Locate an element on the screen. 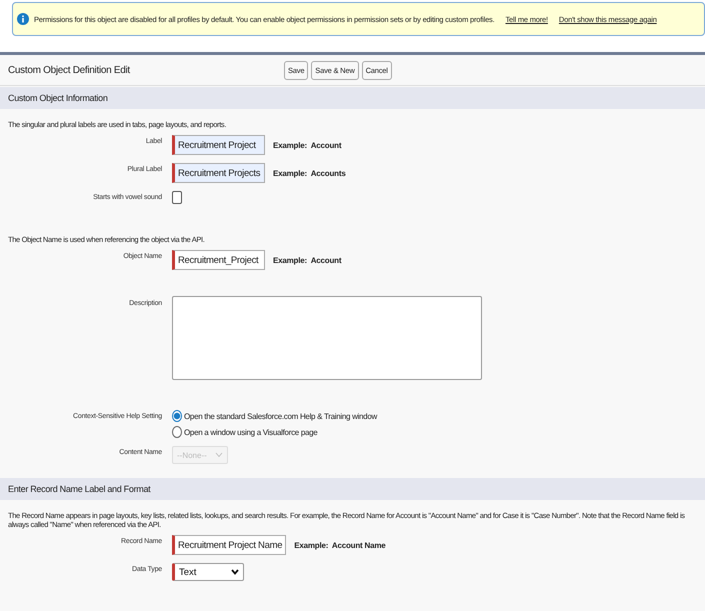 This screenshot has height=611, width=705. info-icon is located at coordinates (23, 19).